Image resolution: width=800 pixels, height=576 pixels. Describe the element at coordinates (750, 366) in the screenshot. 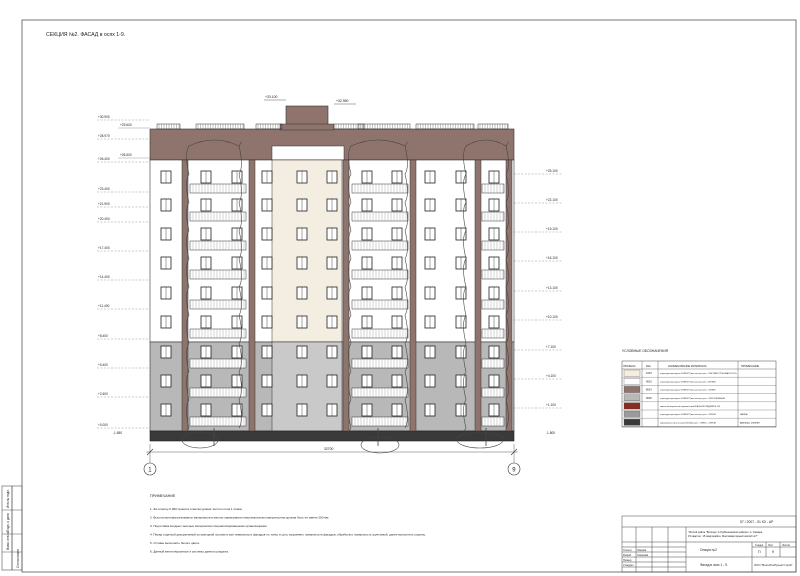

I see `legend-h4: ПРИМЕЧАНИЕ` at that location.